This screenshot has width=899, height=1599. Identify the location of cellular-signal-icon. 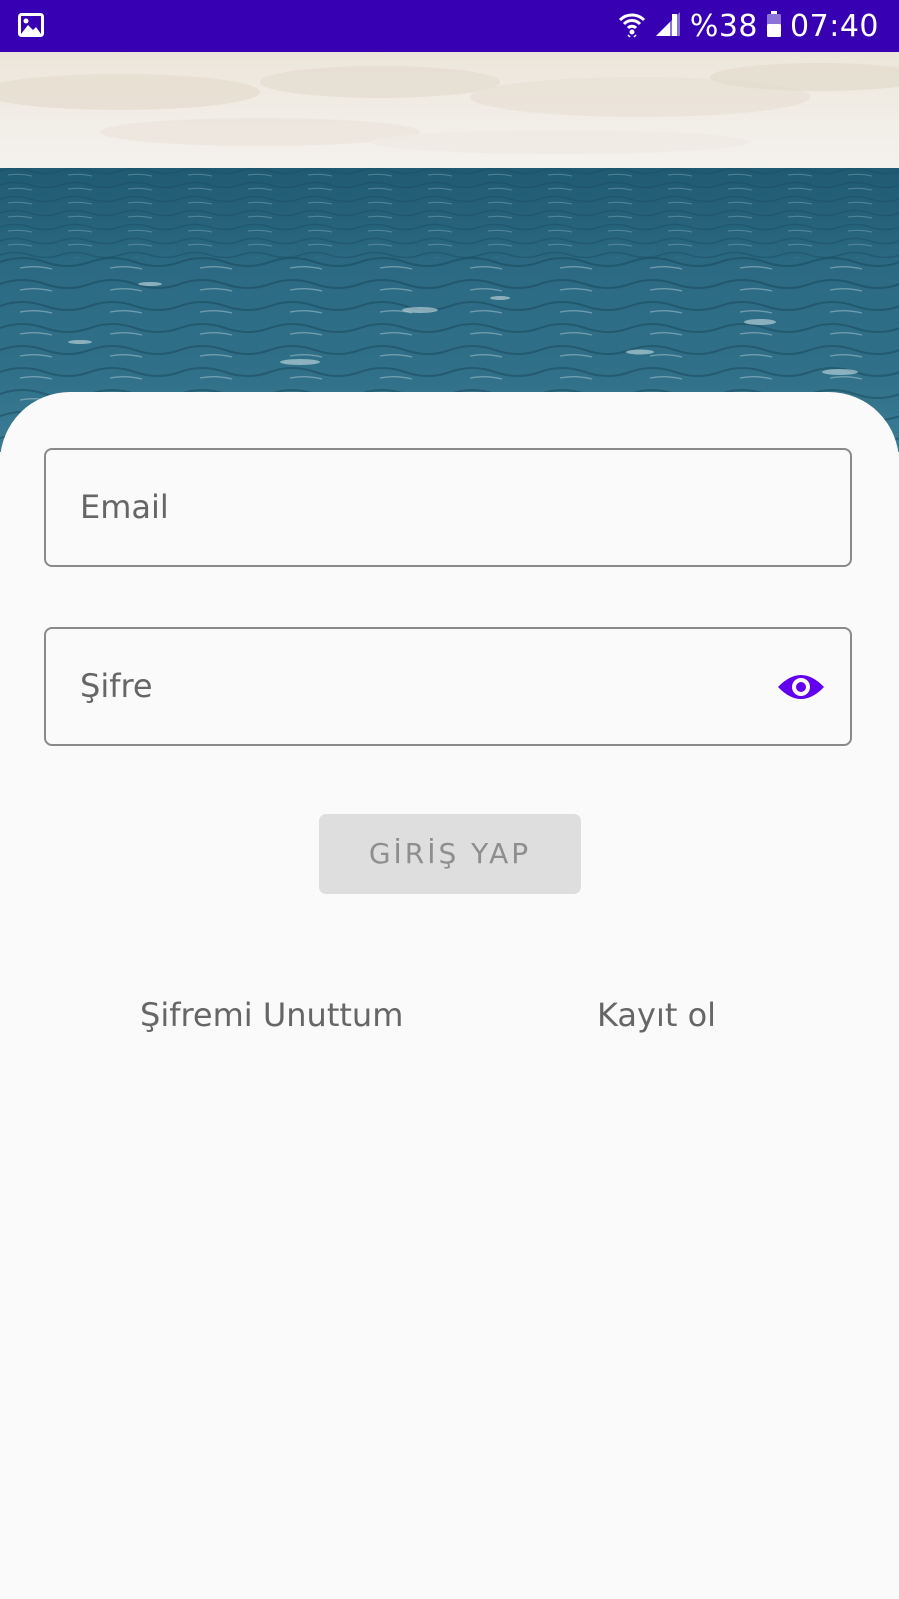
(668, 26).